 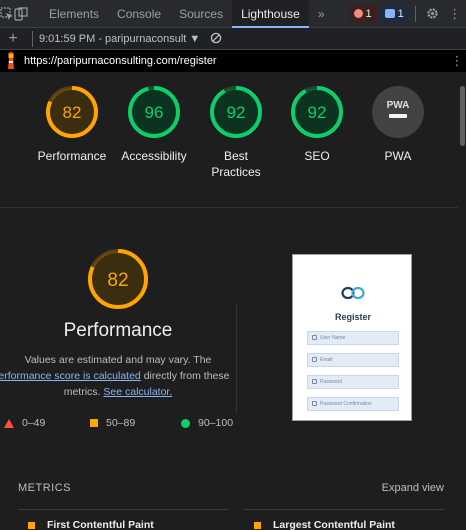 What do you see at coordinates (201, 14) in the screenshot?
I see `tab-sources: Sources` at bounding box center [201, 14].